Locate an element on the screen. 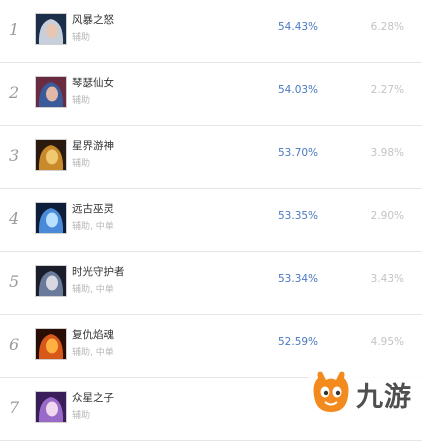 This screenshot has height=441, width=422. win-rate: 53.35% is located at coordinates (298, 216).